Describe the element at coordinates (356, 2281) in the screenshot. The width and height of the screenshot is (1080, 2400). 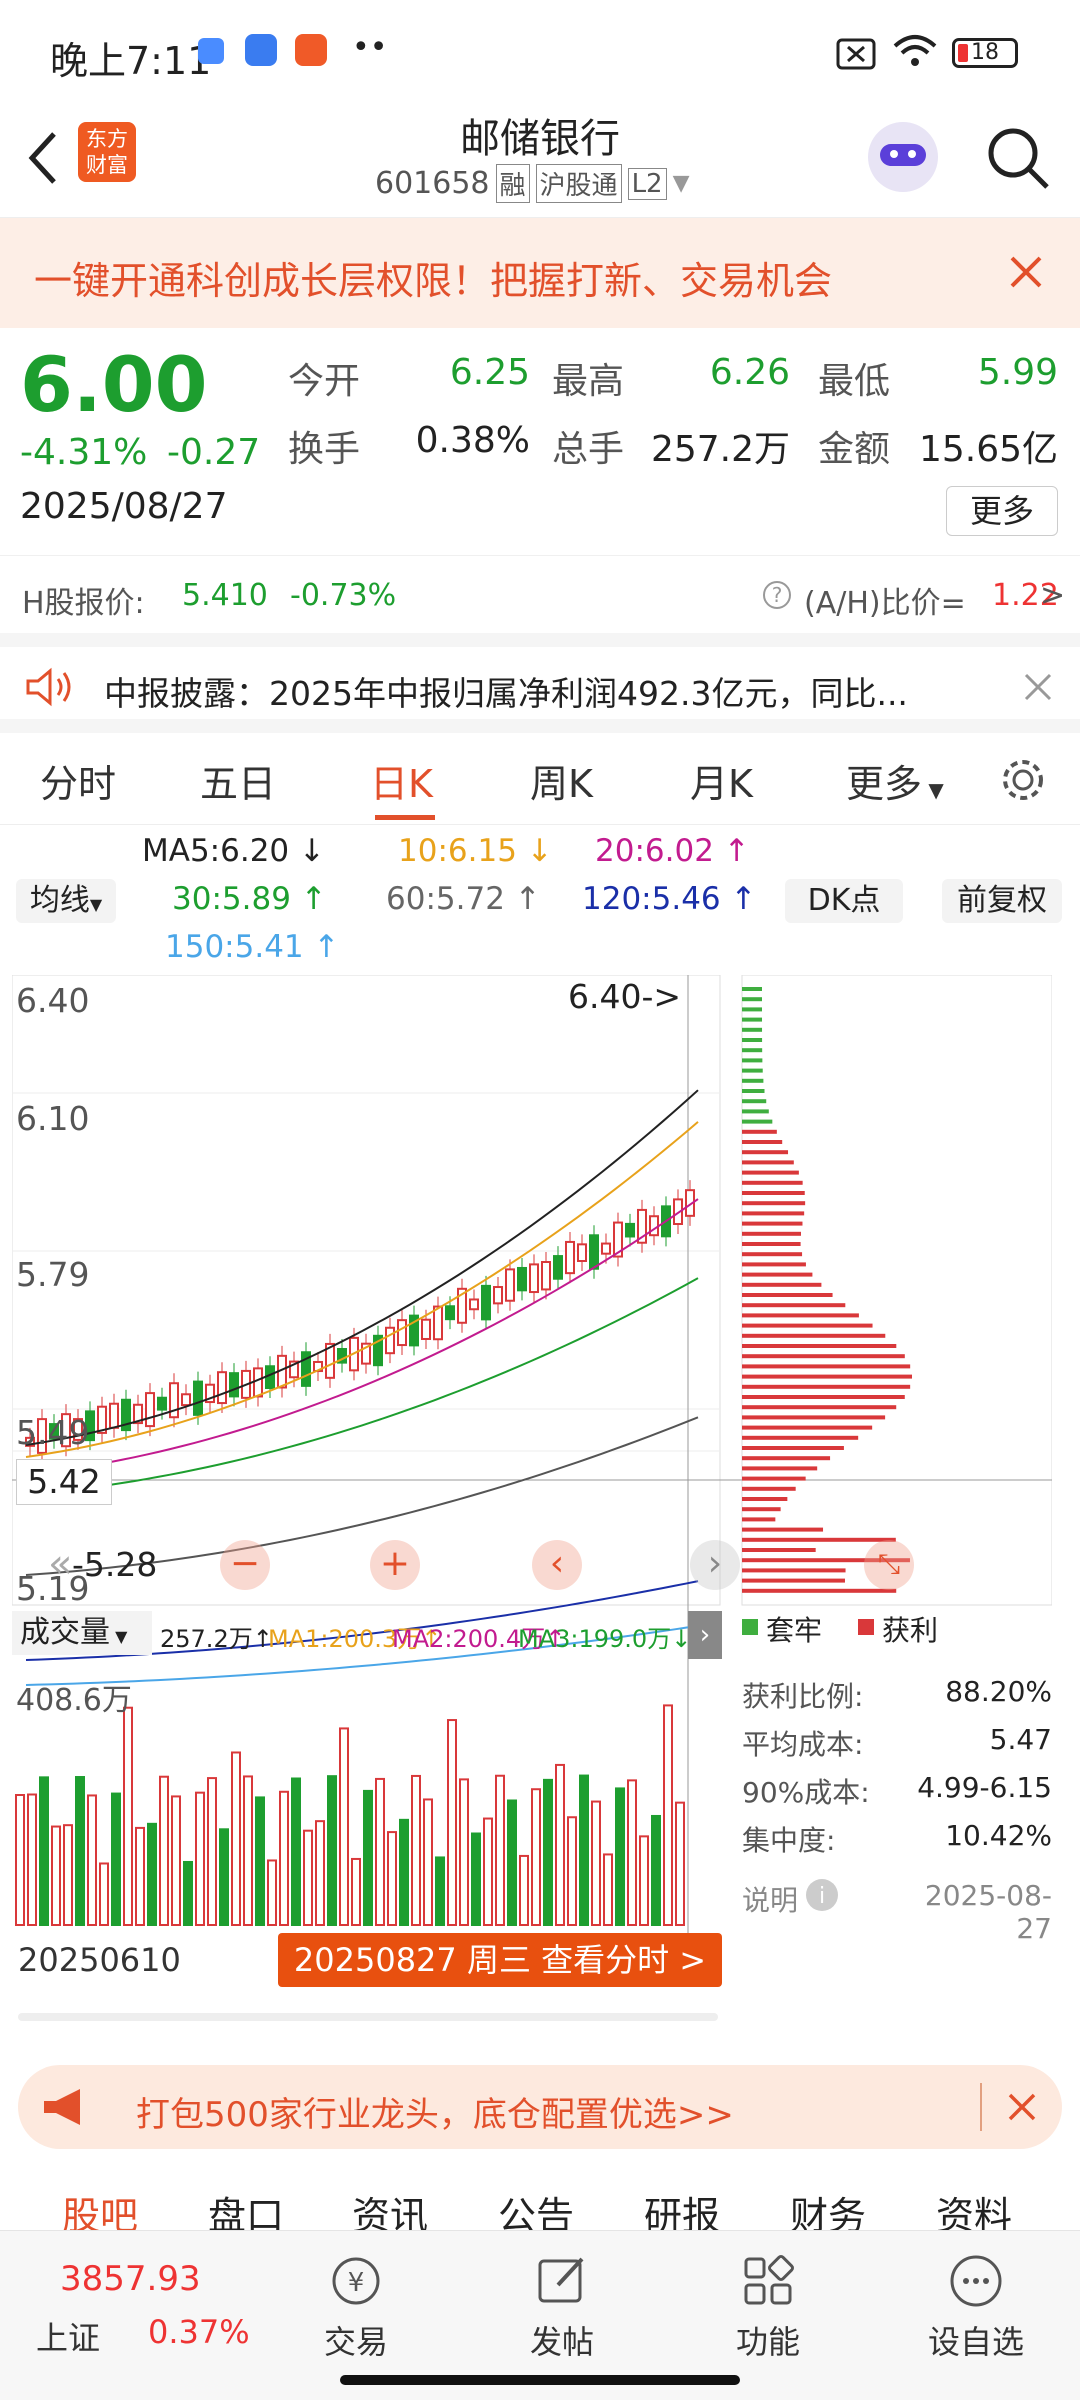
I see `trade-icon: ¥` at that location.